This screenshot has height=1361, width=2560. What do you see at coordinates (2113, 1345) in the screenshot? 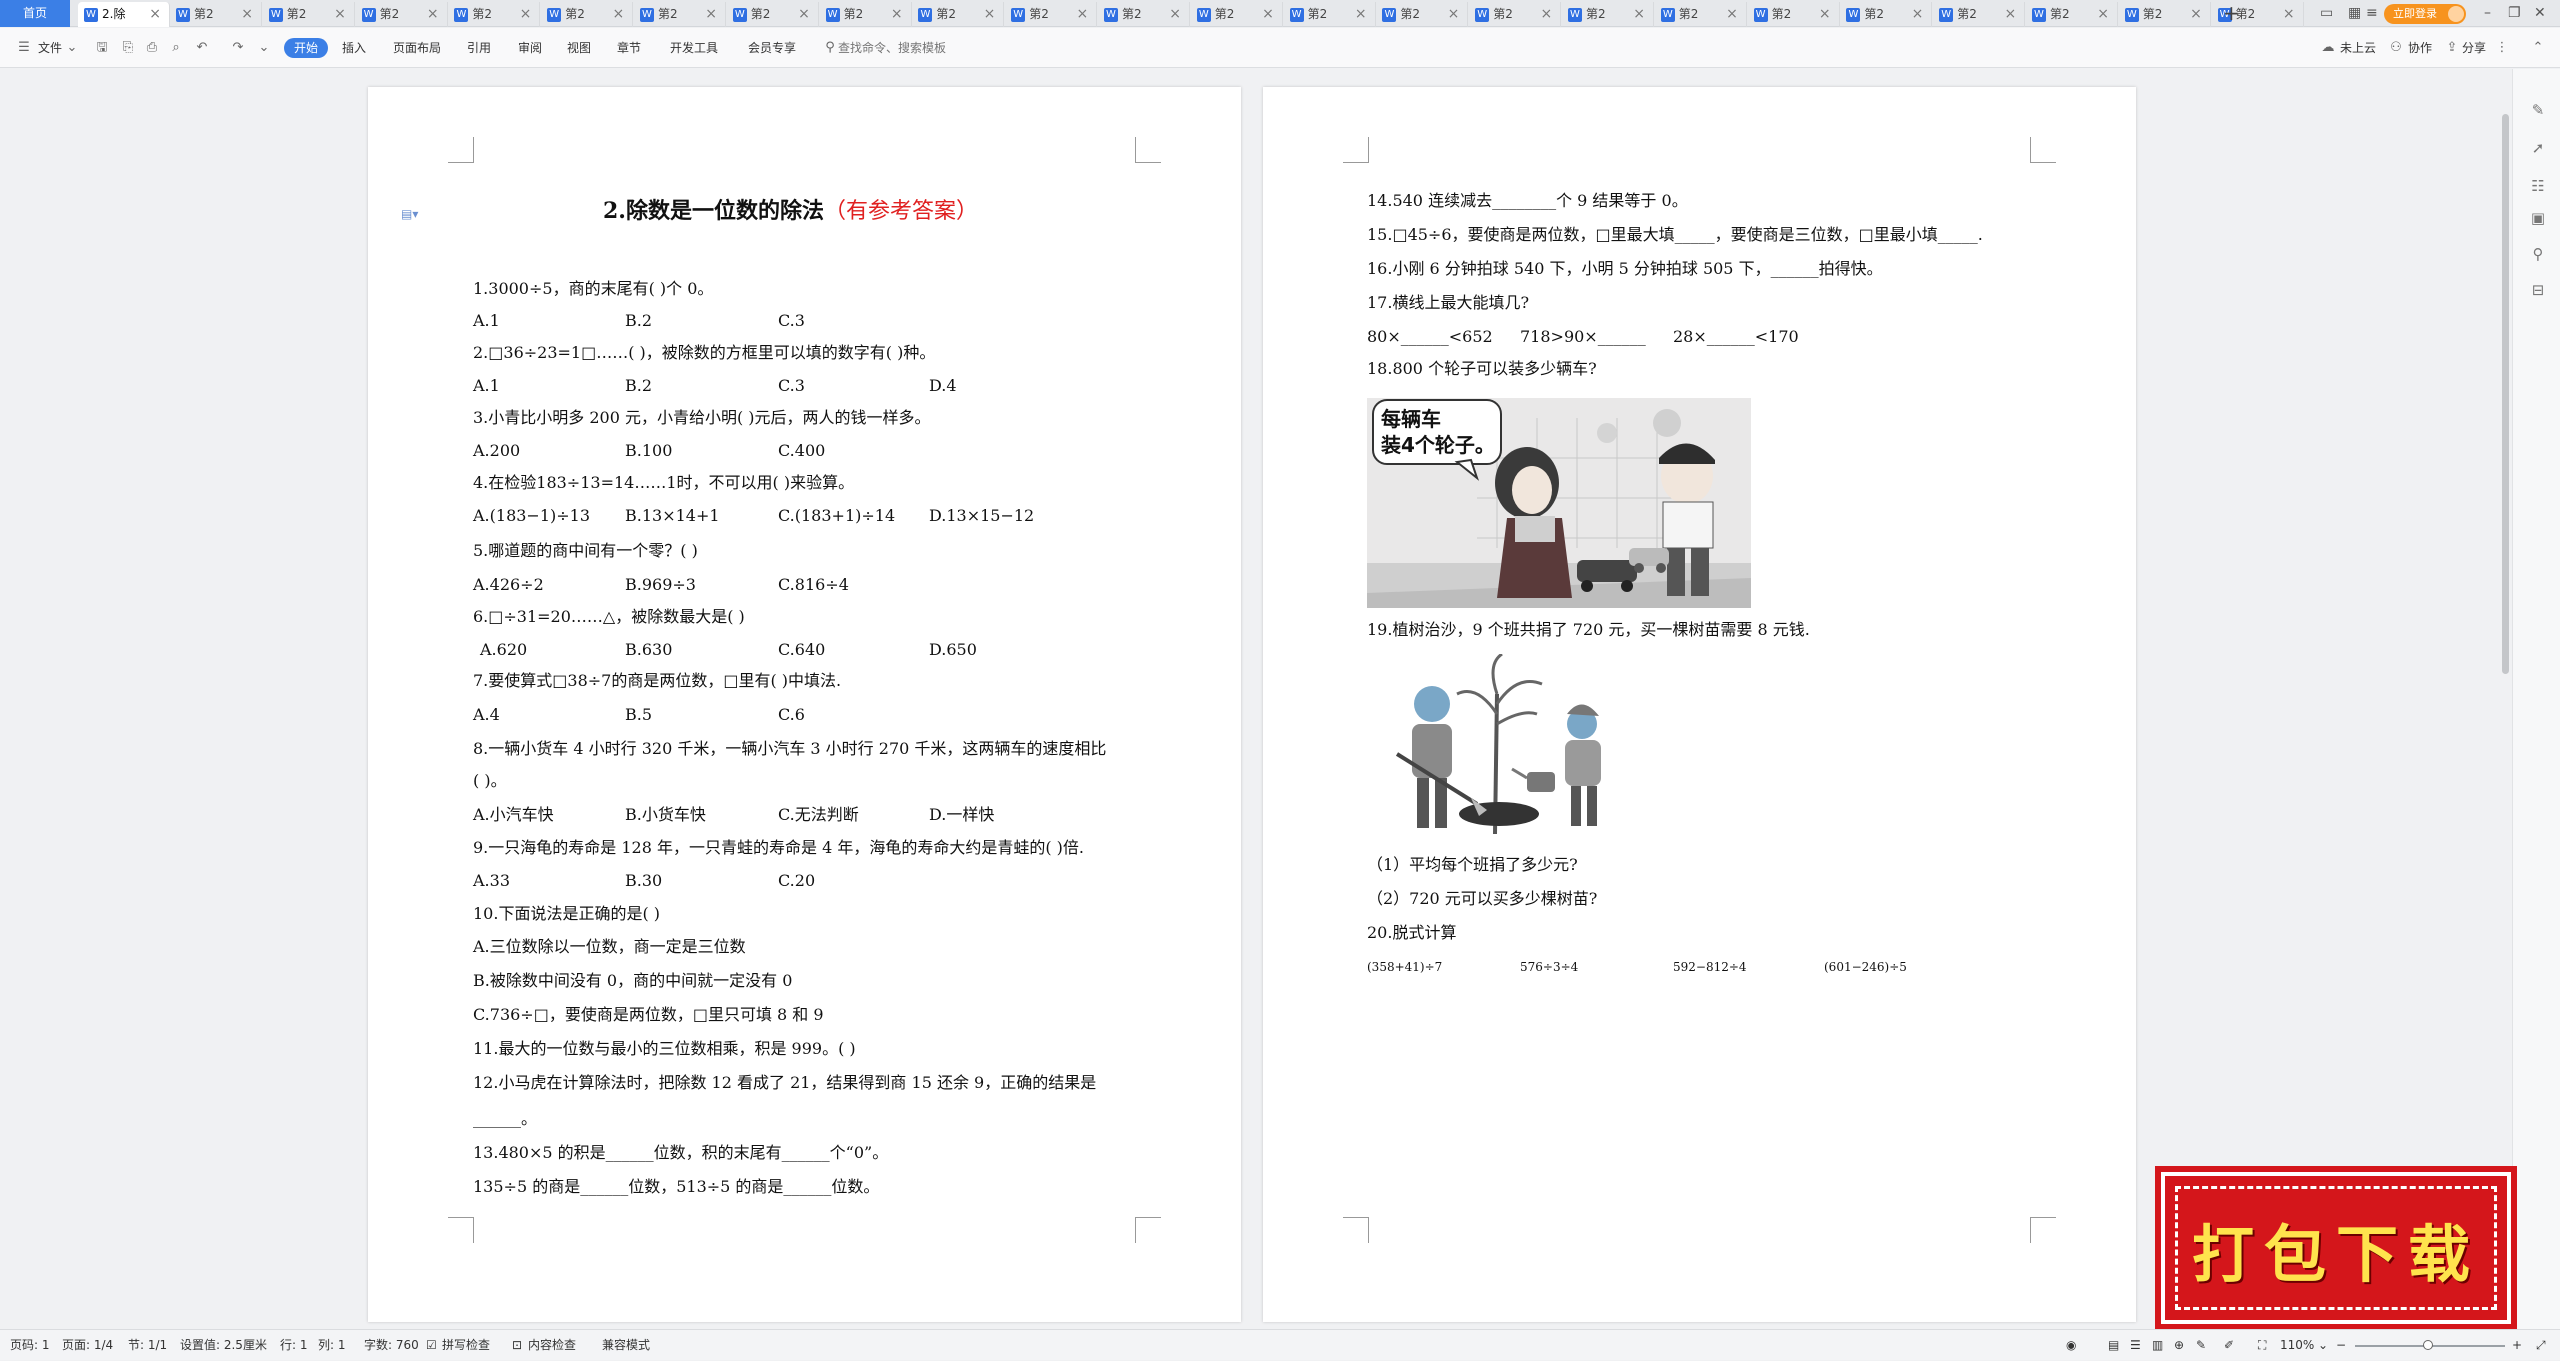
I see `page-view-icon: ▤` at bounding box center [2113, 1345].